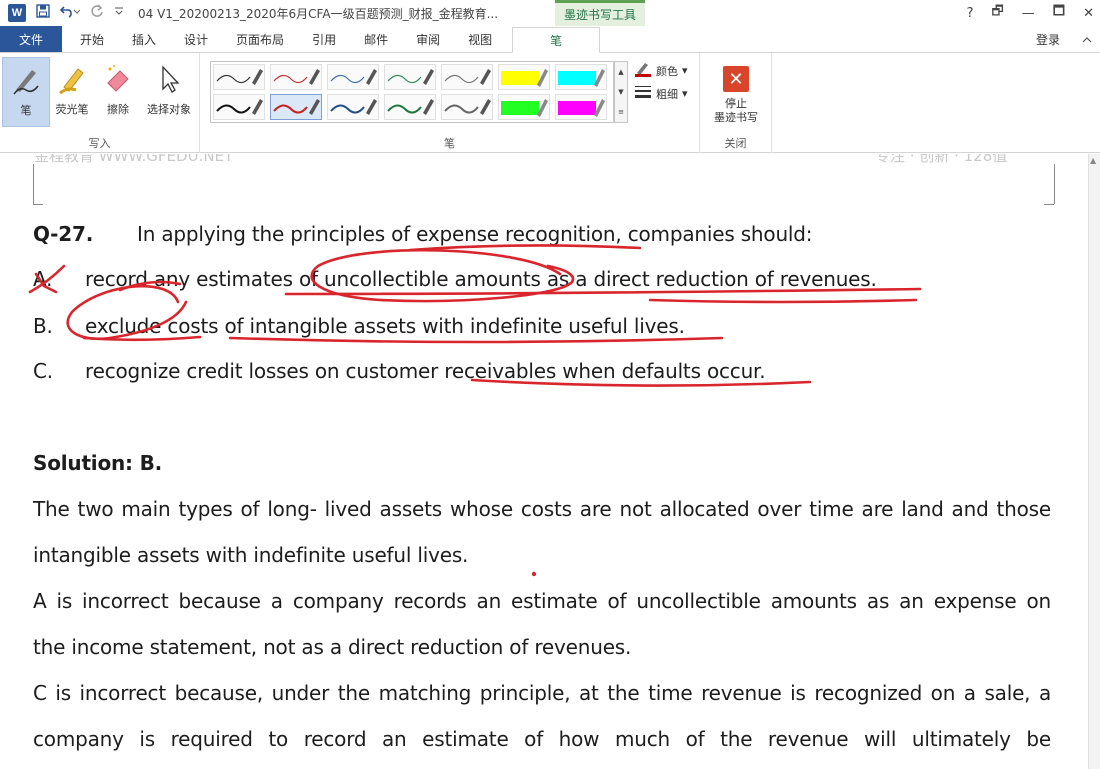 Image resolution: width=1100 pixels, height=769 pixels. What do you see at coordinates (600, 13) in the screenshot?
I see `ink-tools-context-tab: 墨迹书写工具` at bounding box center [600, 13].